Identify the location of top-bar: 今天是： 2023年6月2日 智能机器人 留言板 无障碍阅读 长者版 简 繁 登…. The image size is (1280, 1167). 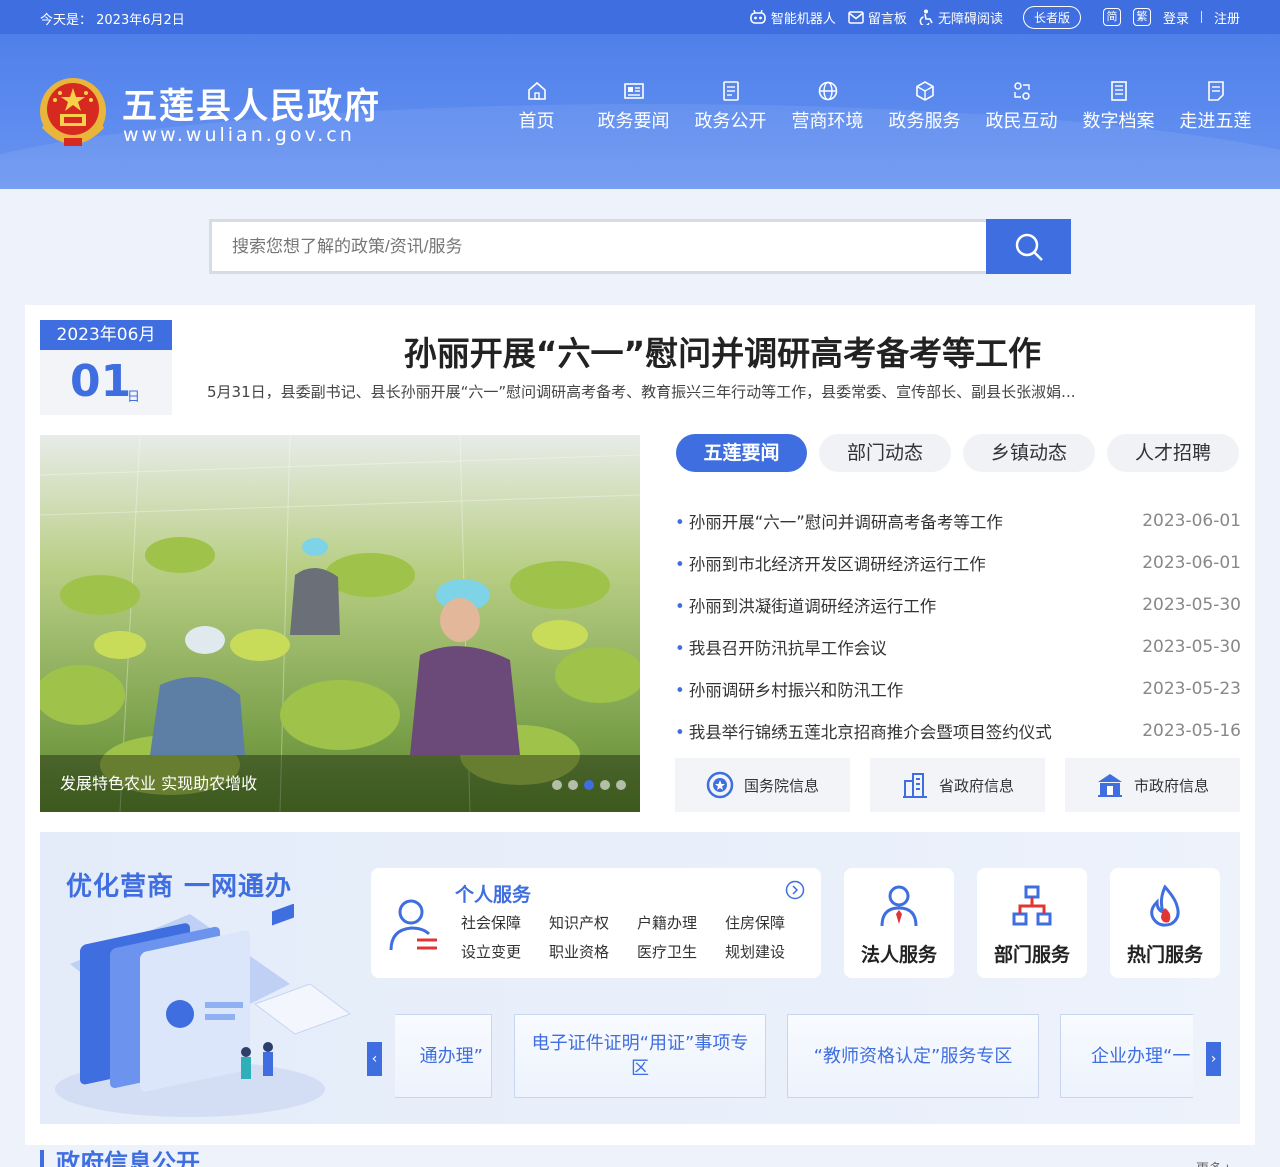
(640, 17).